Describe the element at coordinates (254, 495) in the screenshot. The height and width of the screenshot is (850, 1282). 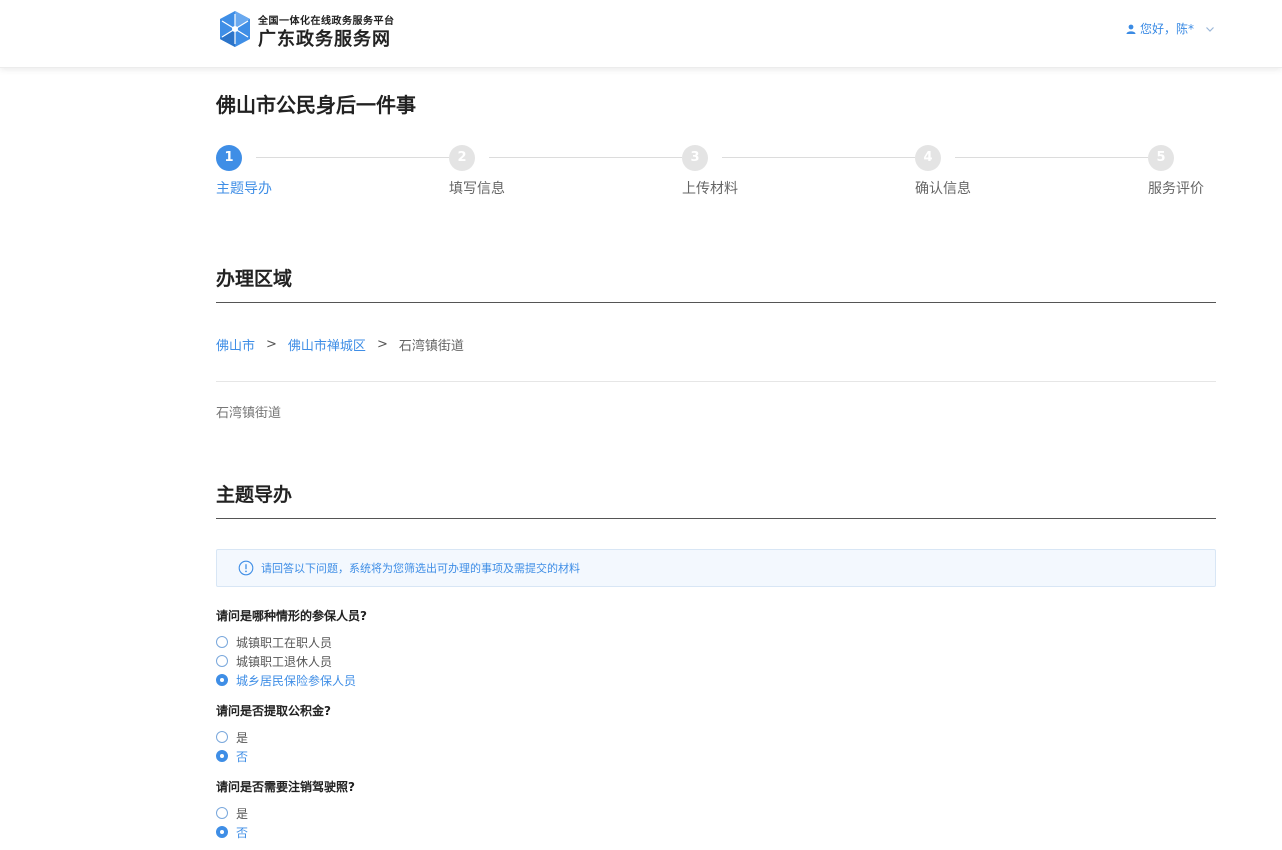
I see `guide-section-title: 主题导办` at that location.